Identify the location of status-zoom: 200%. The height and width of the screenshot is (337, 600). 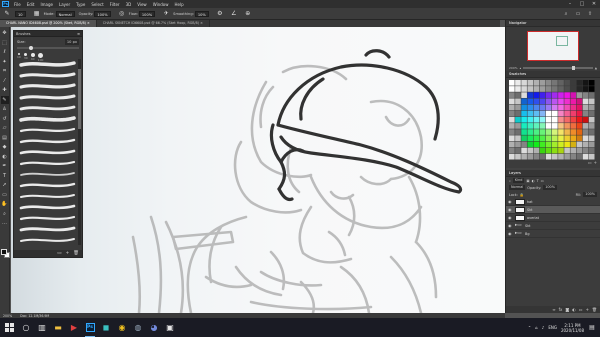
(7, 316).